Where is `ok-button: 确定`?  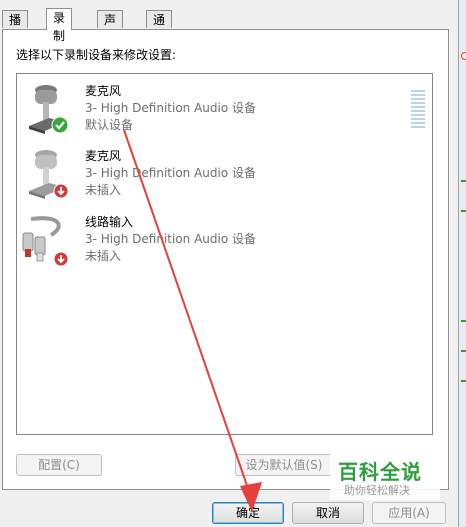
ok-button: 确定 is located at coordinates (248, 513).